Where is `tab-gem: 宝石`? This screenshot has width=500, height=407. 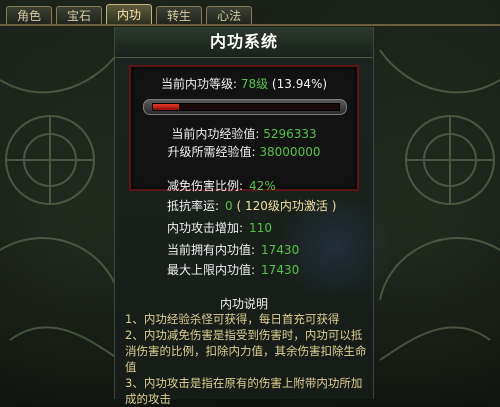 tab-gem: 宝石 is located at coordinates (79, 15).